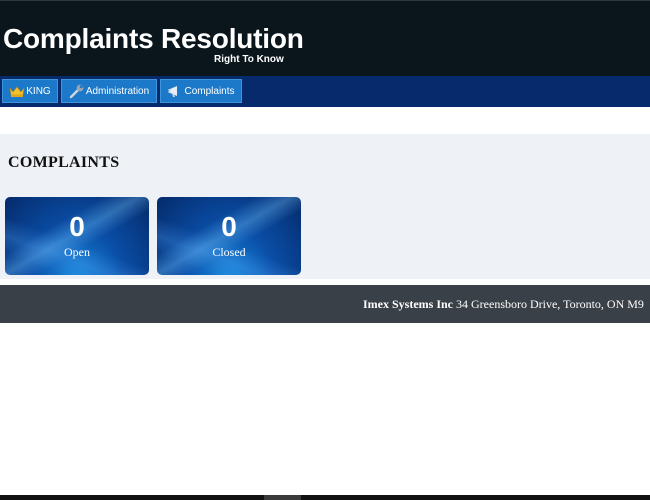 This screenshot has height=500, width=650. I want to click on closed-label: Closed, so click(229, 252).